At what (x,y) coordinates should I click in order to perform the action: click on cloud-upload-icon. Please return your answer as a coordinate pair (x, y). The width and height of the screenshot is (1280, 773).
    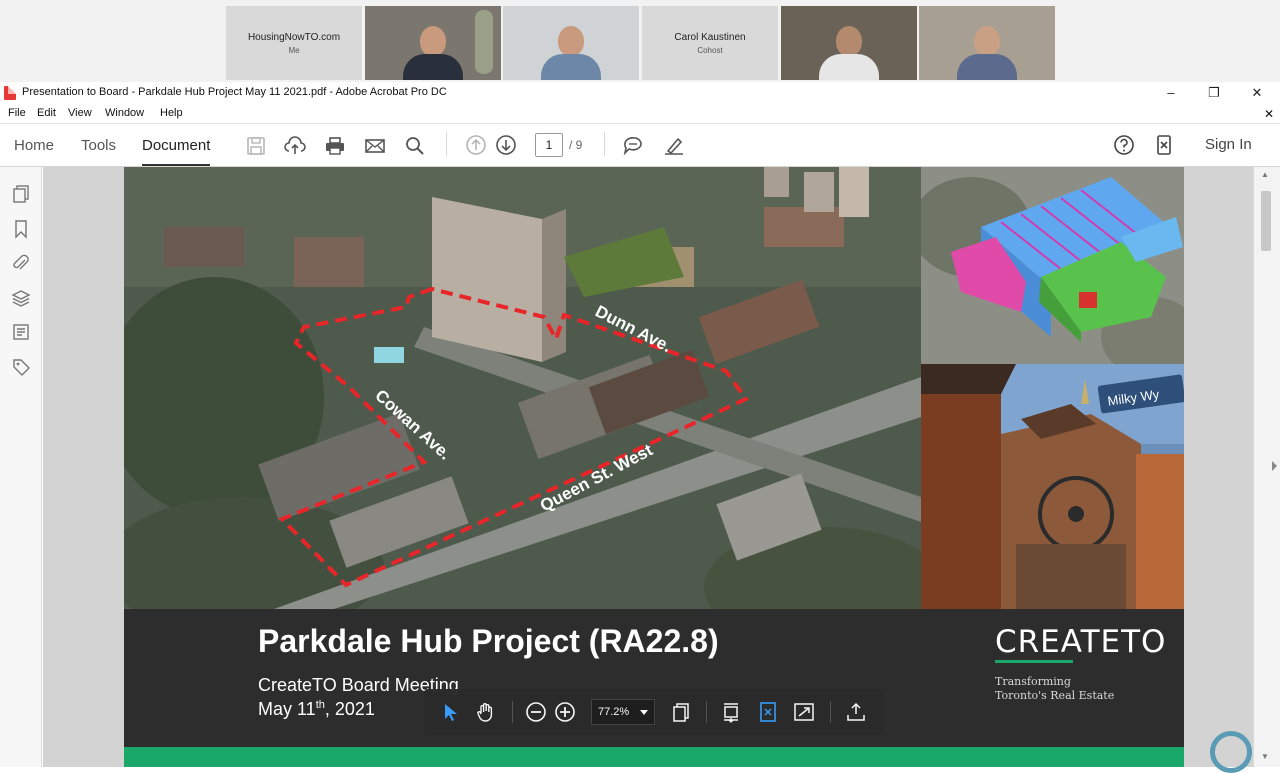
    Looking at the image, I should click on (295, 146).